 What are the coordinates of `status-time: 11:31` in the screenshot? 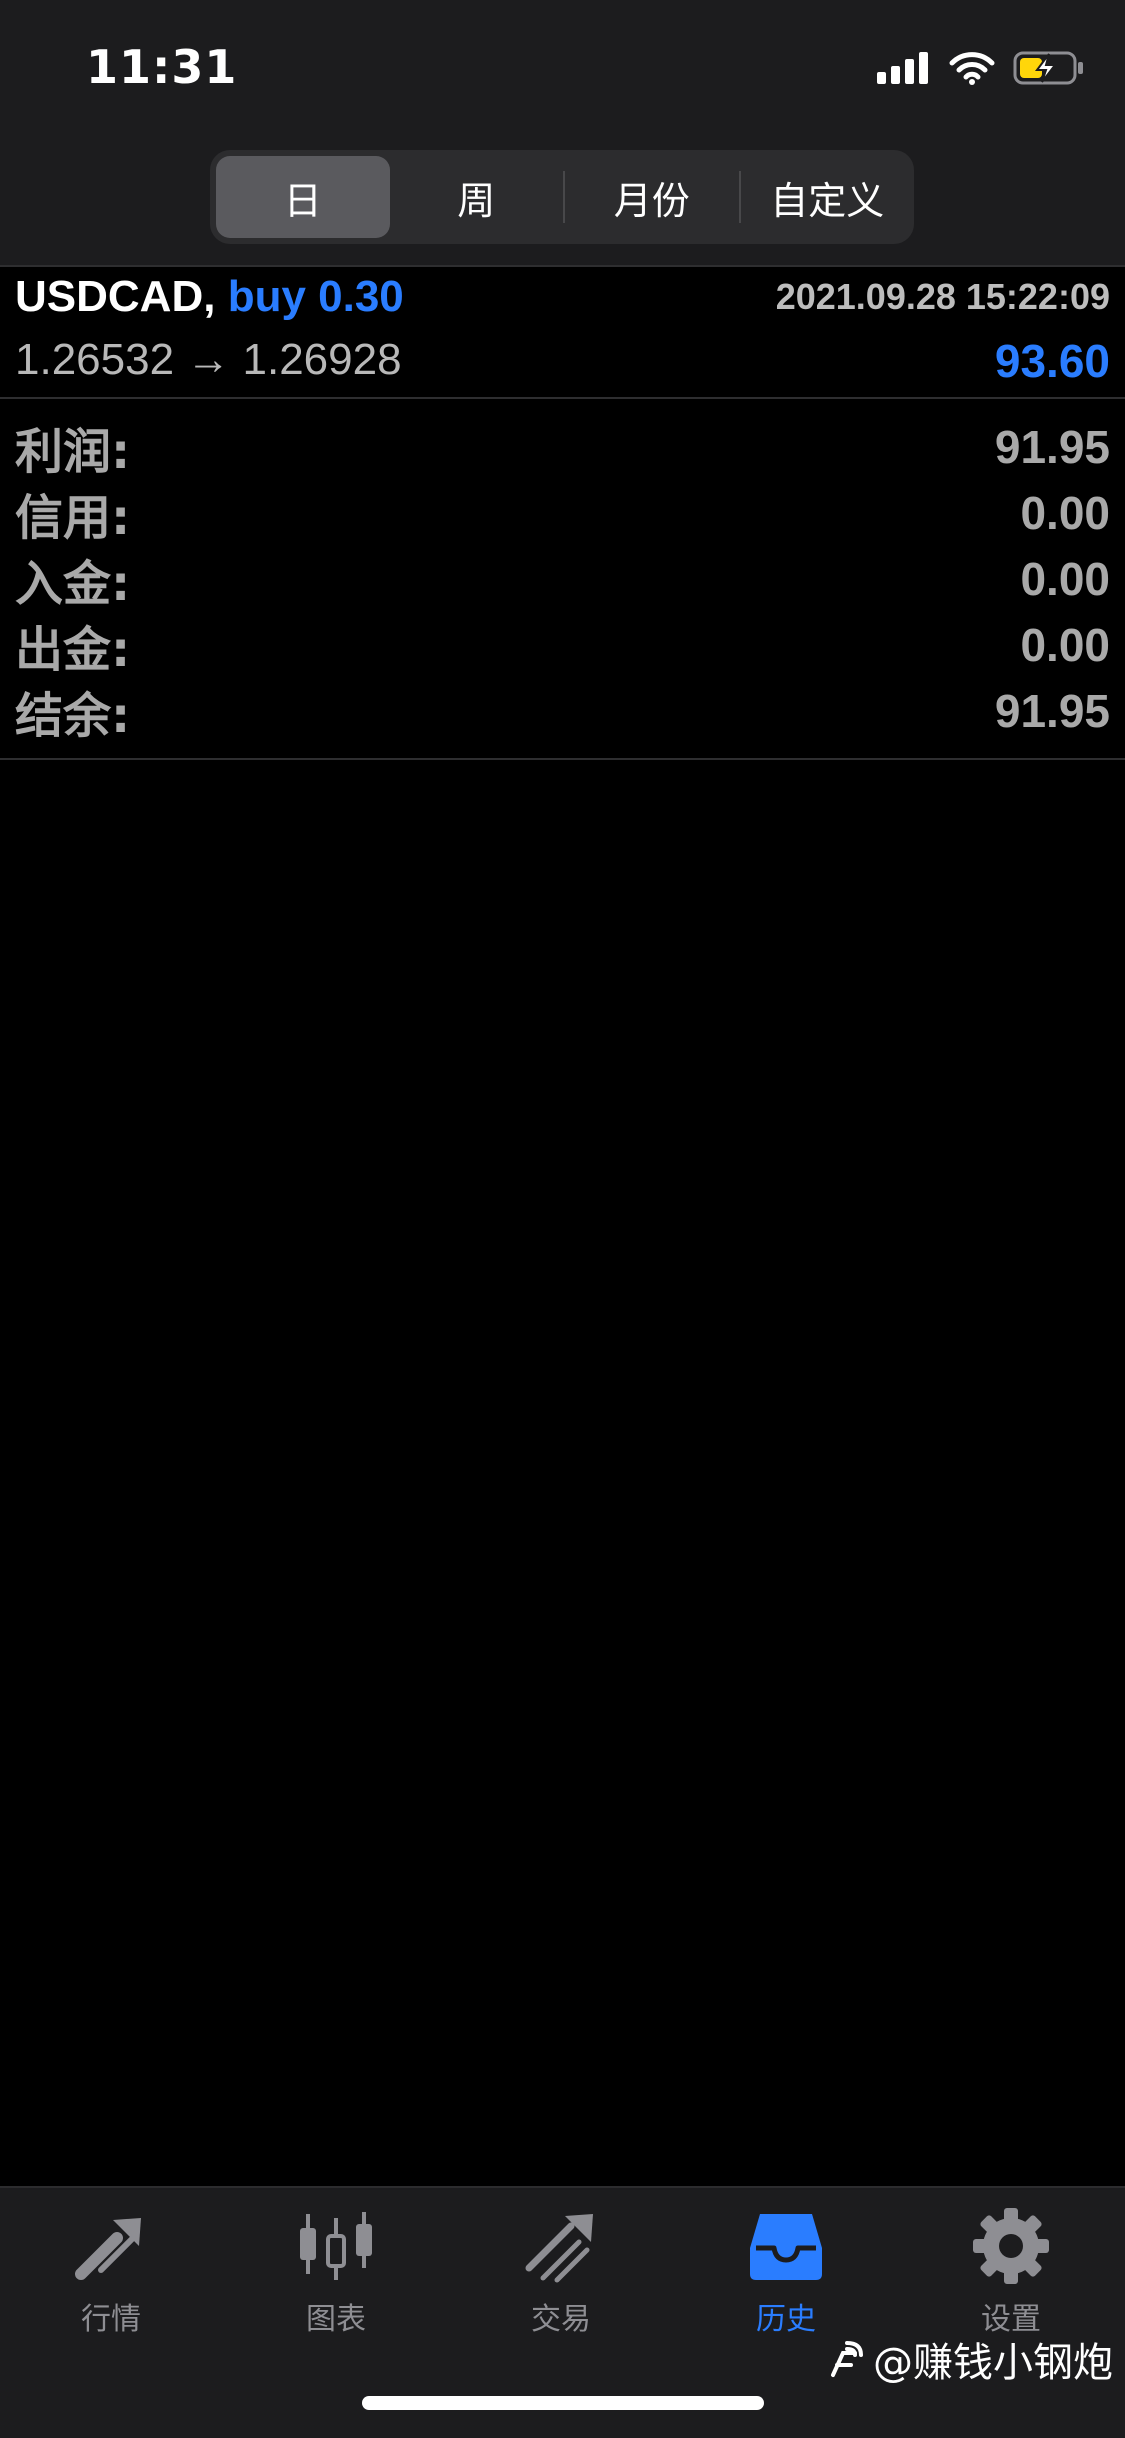 It's located at (162, 67).